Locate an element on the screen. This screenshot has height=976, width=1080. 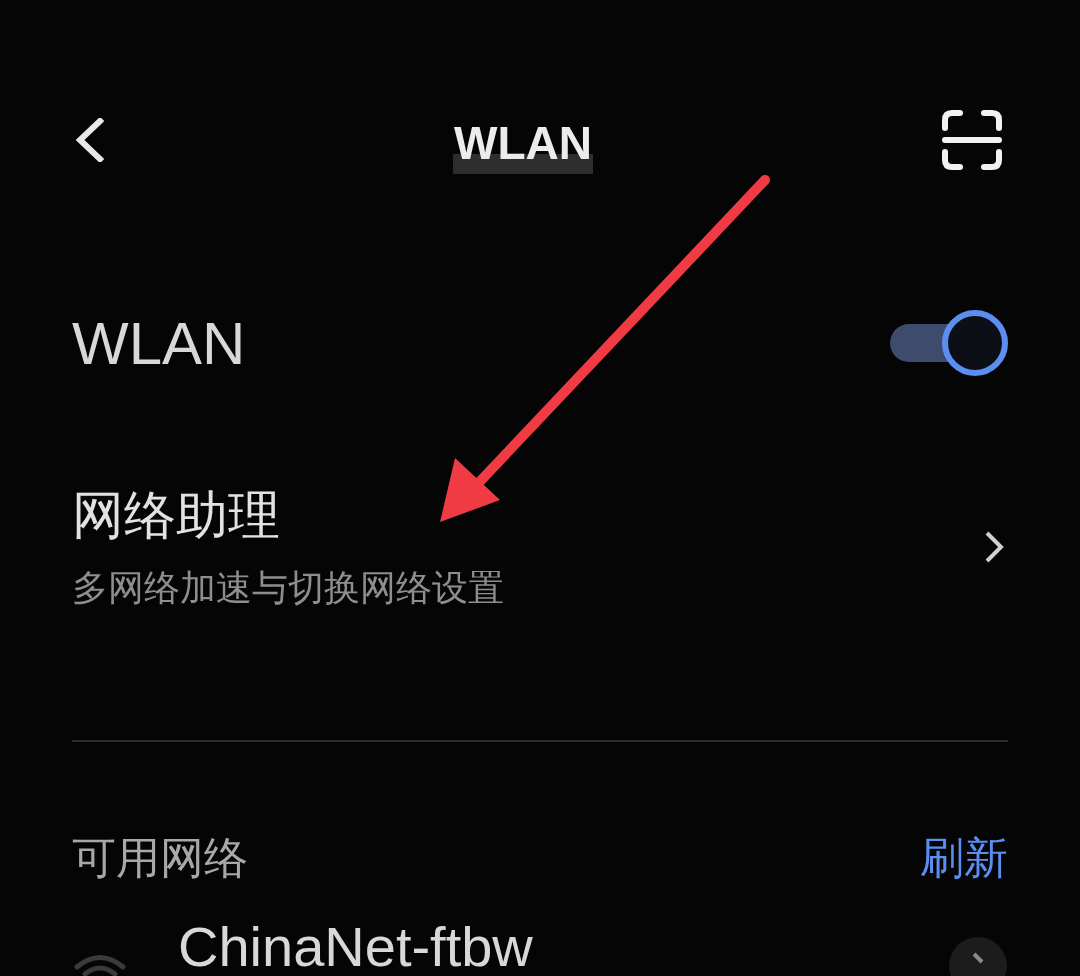
section-heading: 可用网络 is located at coordinates (160, 858).